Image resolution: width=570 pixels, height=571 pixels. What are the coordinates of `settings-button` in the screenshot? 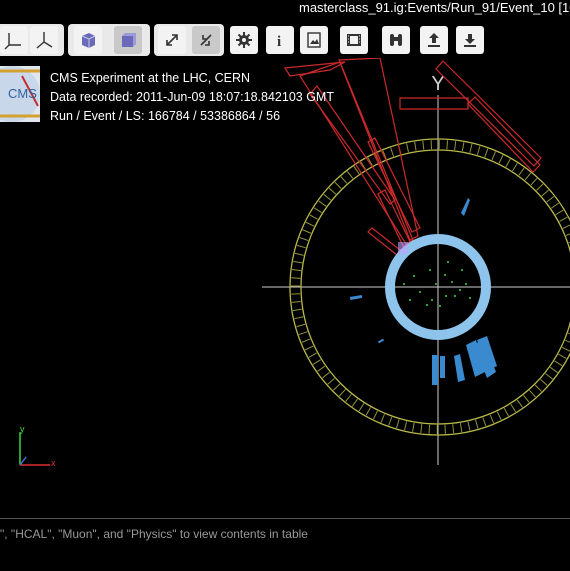 It's located at (244, 40).